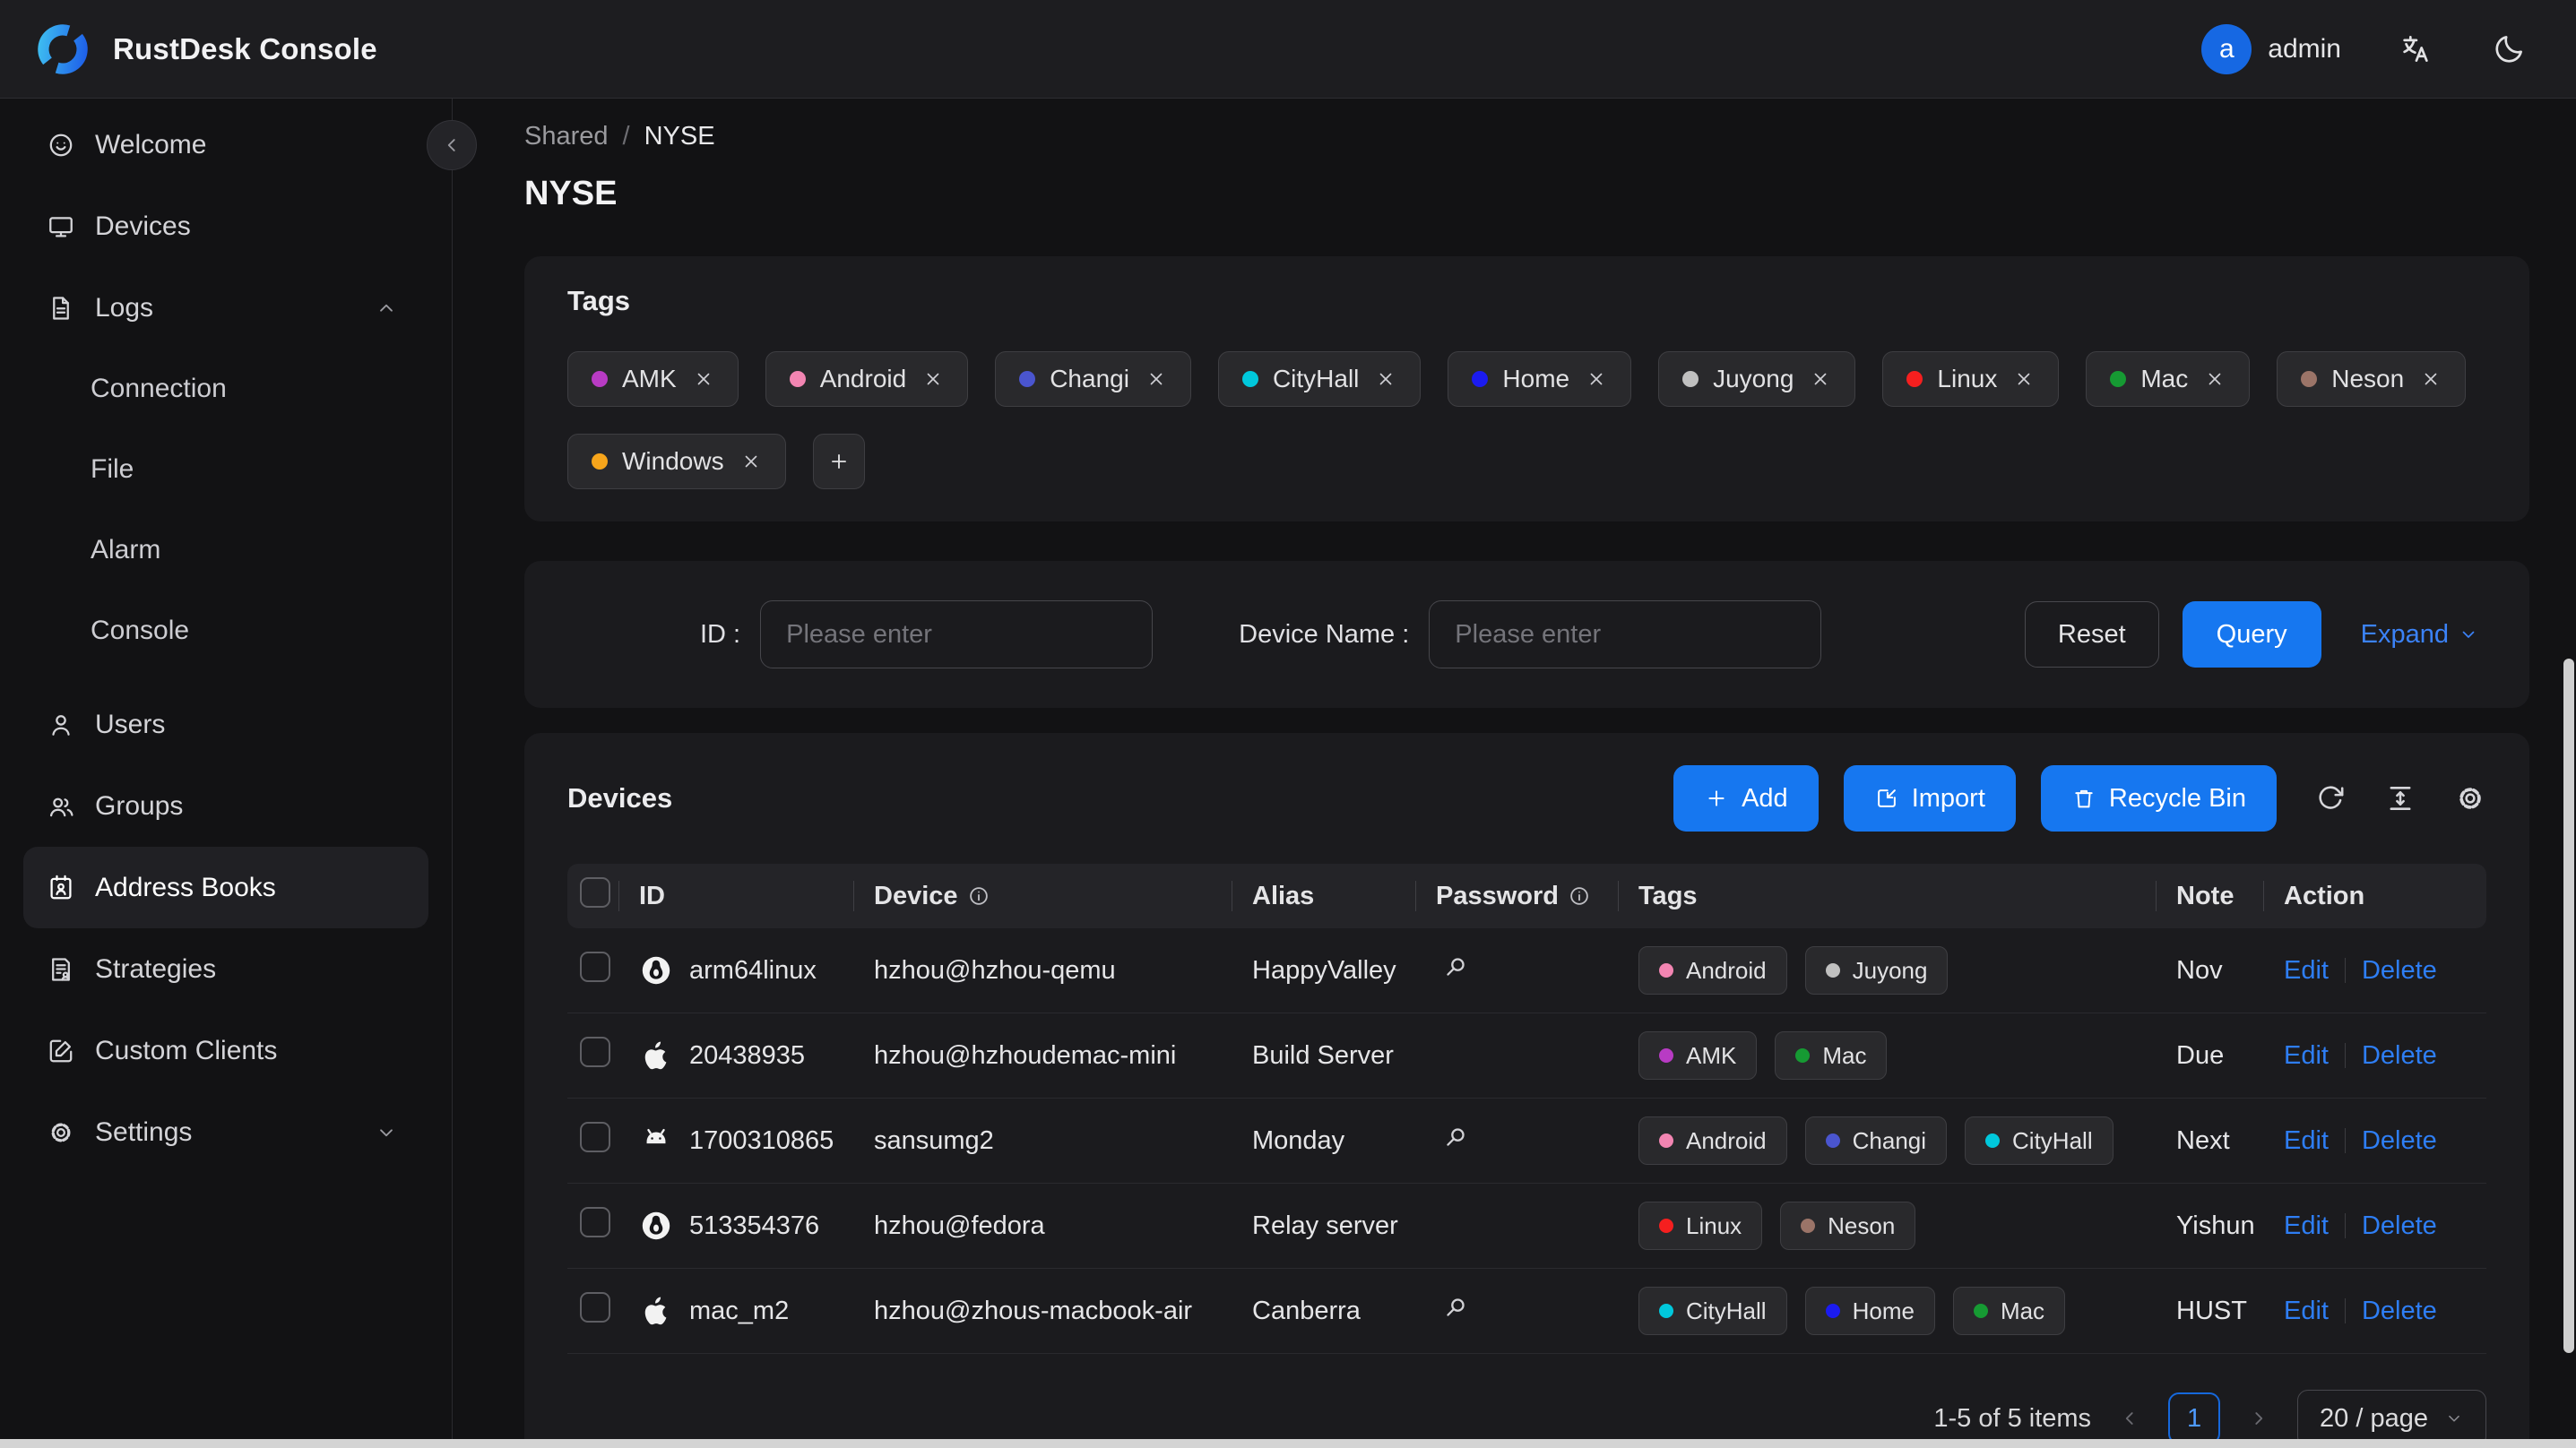  What do you see at coordinates (2226, 49) in the screenshot?
I see `avatar: a` at bounding box center [2226, 49].